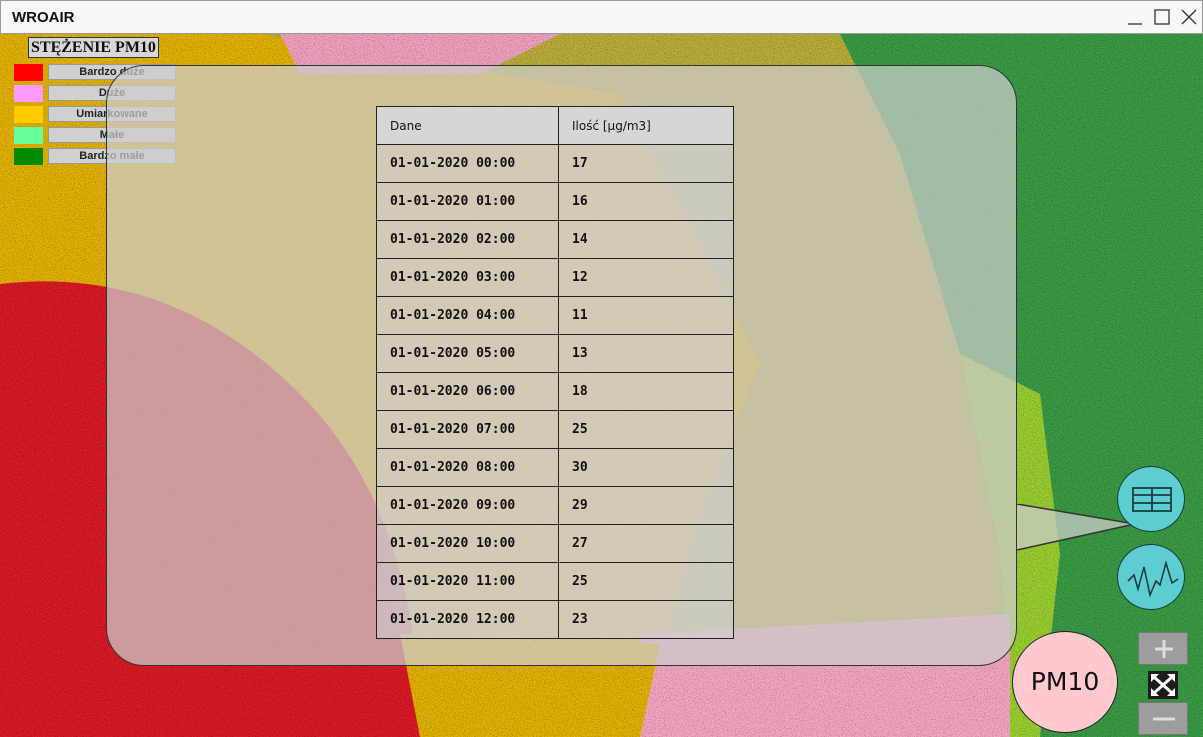 The height and width of the screenshot is (737, 1203). Describe the element at coordinates (646, 353) in the screenshot. I see `value-cell: 13` at that location.